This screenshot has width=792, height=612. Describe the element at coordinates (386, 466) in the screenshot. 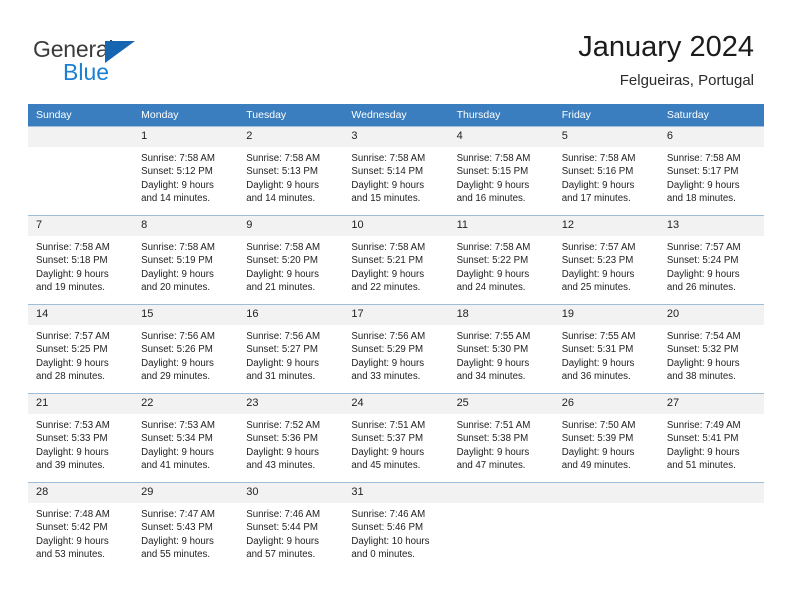

I see `day-detail-line: and 45 minutes.` at that location.